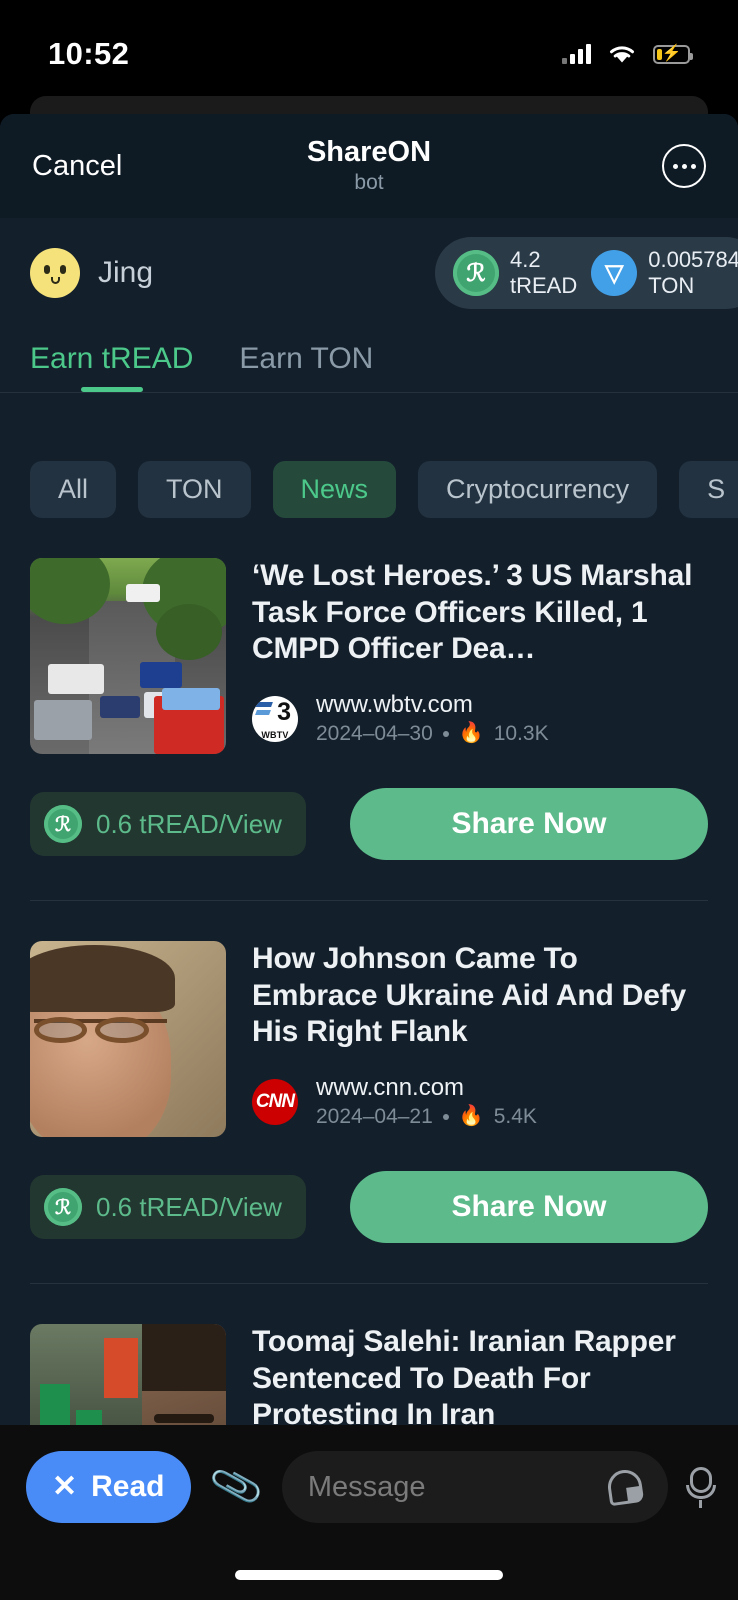  I want to click on read-webapp-button: ✕ Read, so click(108, 1487).